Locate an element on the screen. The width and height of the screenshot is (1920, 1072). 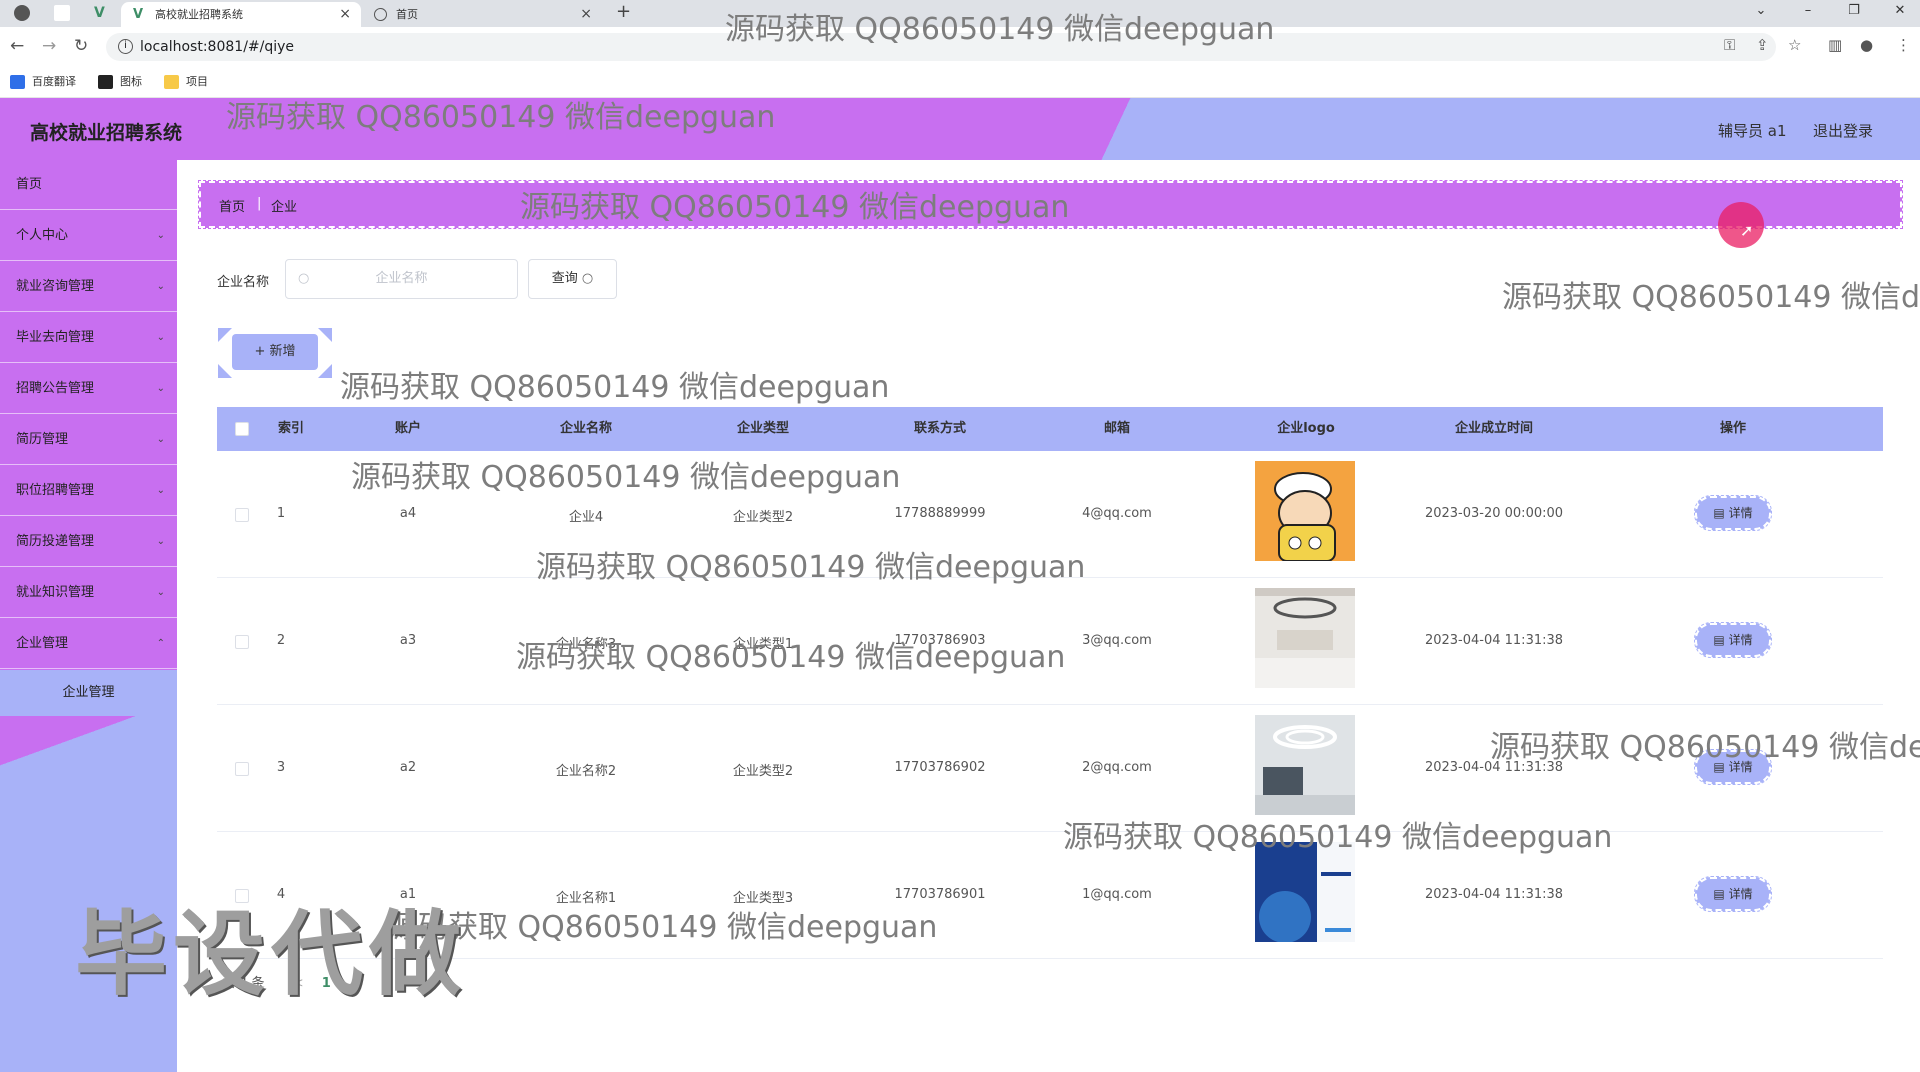
sidebar-item-personal-center: 个人中心 ⌄ is located at coordinates (88, 236).